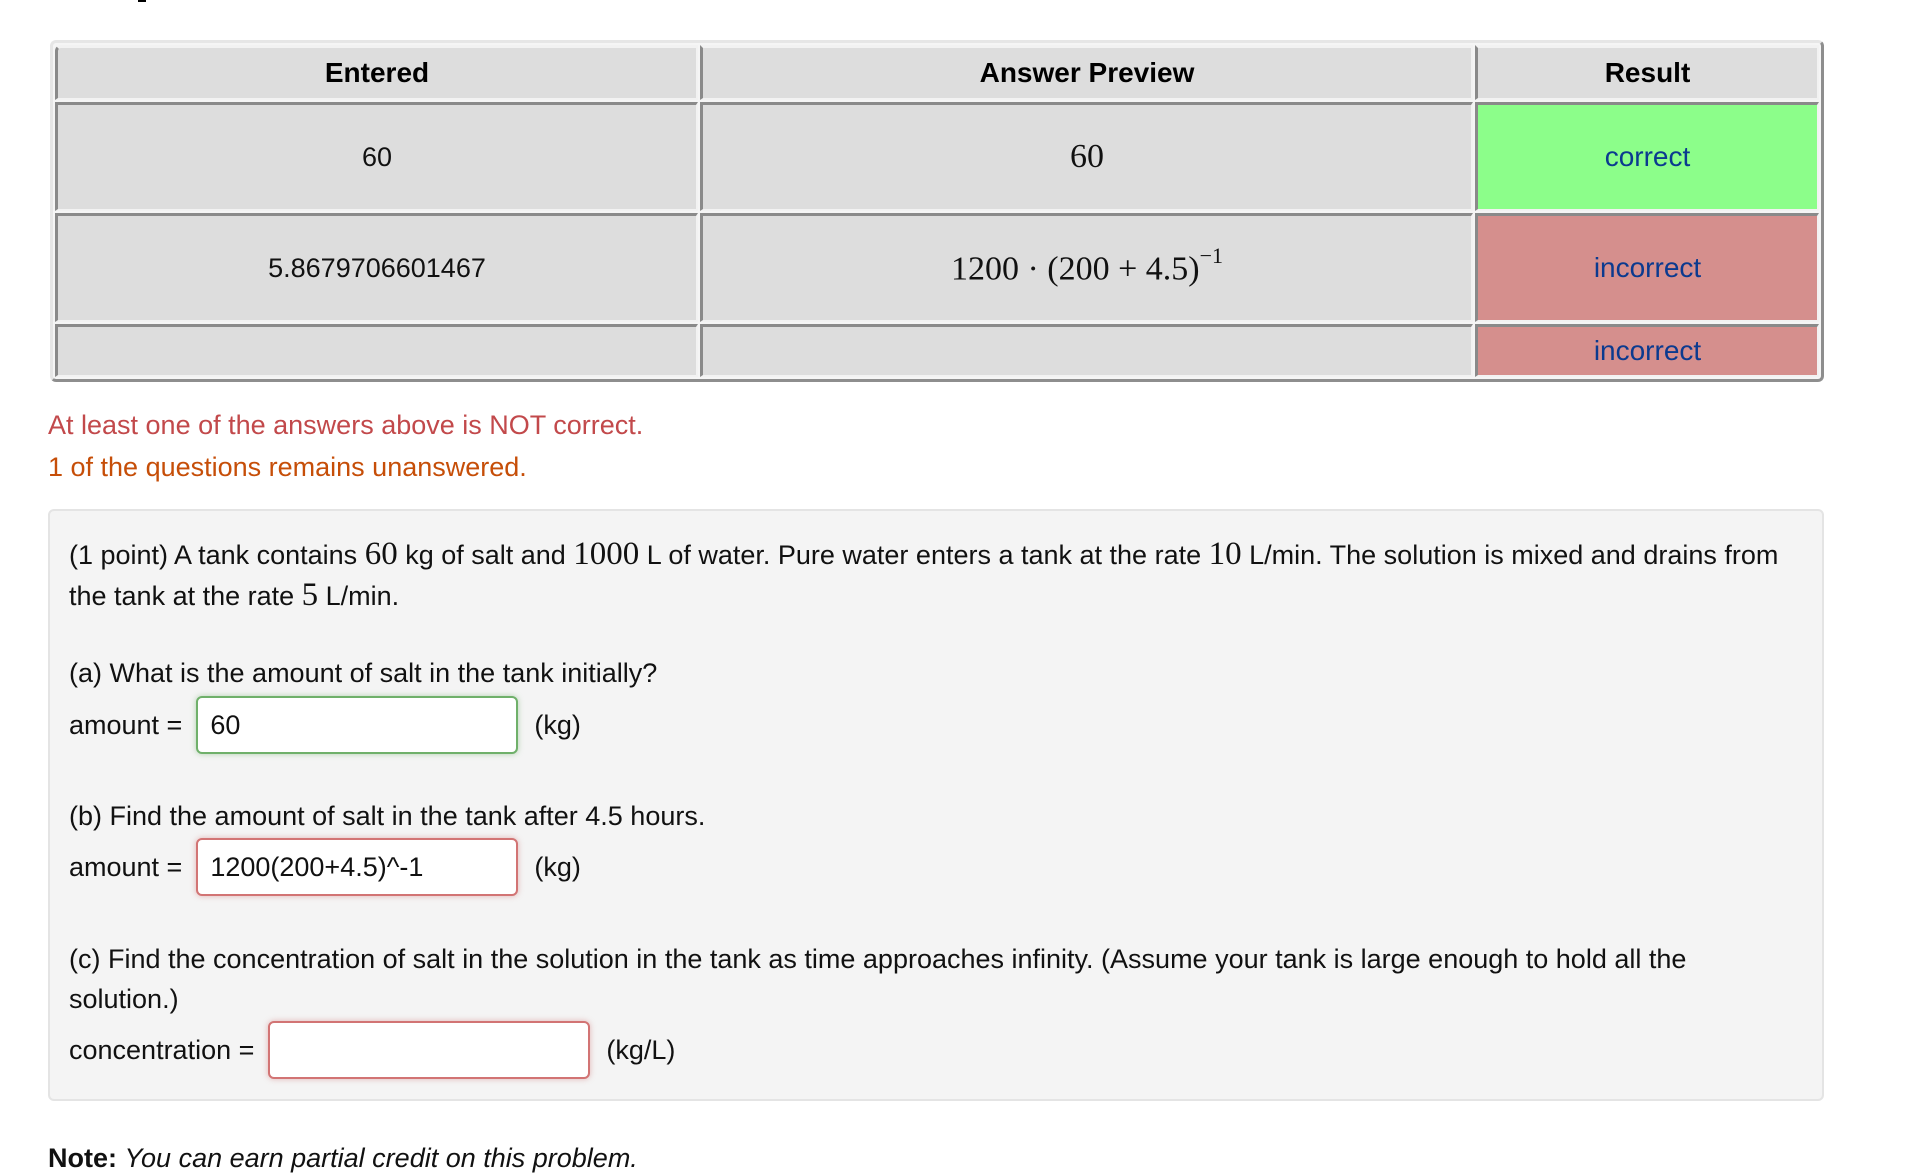 The height and width of the screenshot is (1174, 1922). What do you see at coordinates (357, 725) in the screenshot?
I see `answer-input-a` at bounding box center [357, 725].